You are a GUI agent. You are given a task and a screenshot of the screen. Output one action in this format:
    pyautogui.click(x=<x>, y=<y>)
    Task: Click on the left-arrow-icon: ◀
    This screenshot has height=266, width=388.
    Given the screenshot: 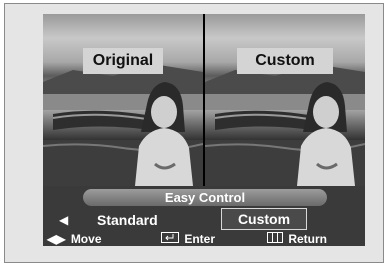 What is the action you would take?
    pyautogui.click(x=63, y=220)
    